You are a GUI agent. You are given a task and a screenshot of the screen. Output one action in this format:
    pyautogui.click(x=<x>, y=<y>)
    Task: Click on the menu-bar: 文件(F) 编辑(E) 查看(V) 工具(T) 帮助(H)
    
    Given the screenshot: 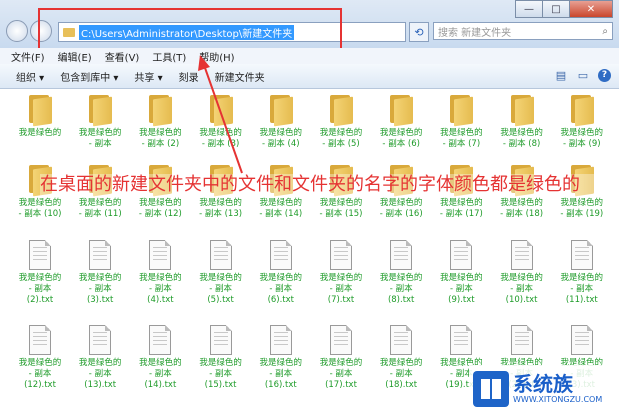 What is the action you would take?
    pyautogui.click(x=309, y=56)
    